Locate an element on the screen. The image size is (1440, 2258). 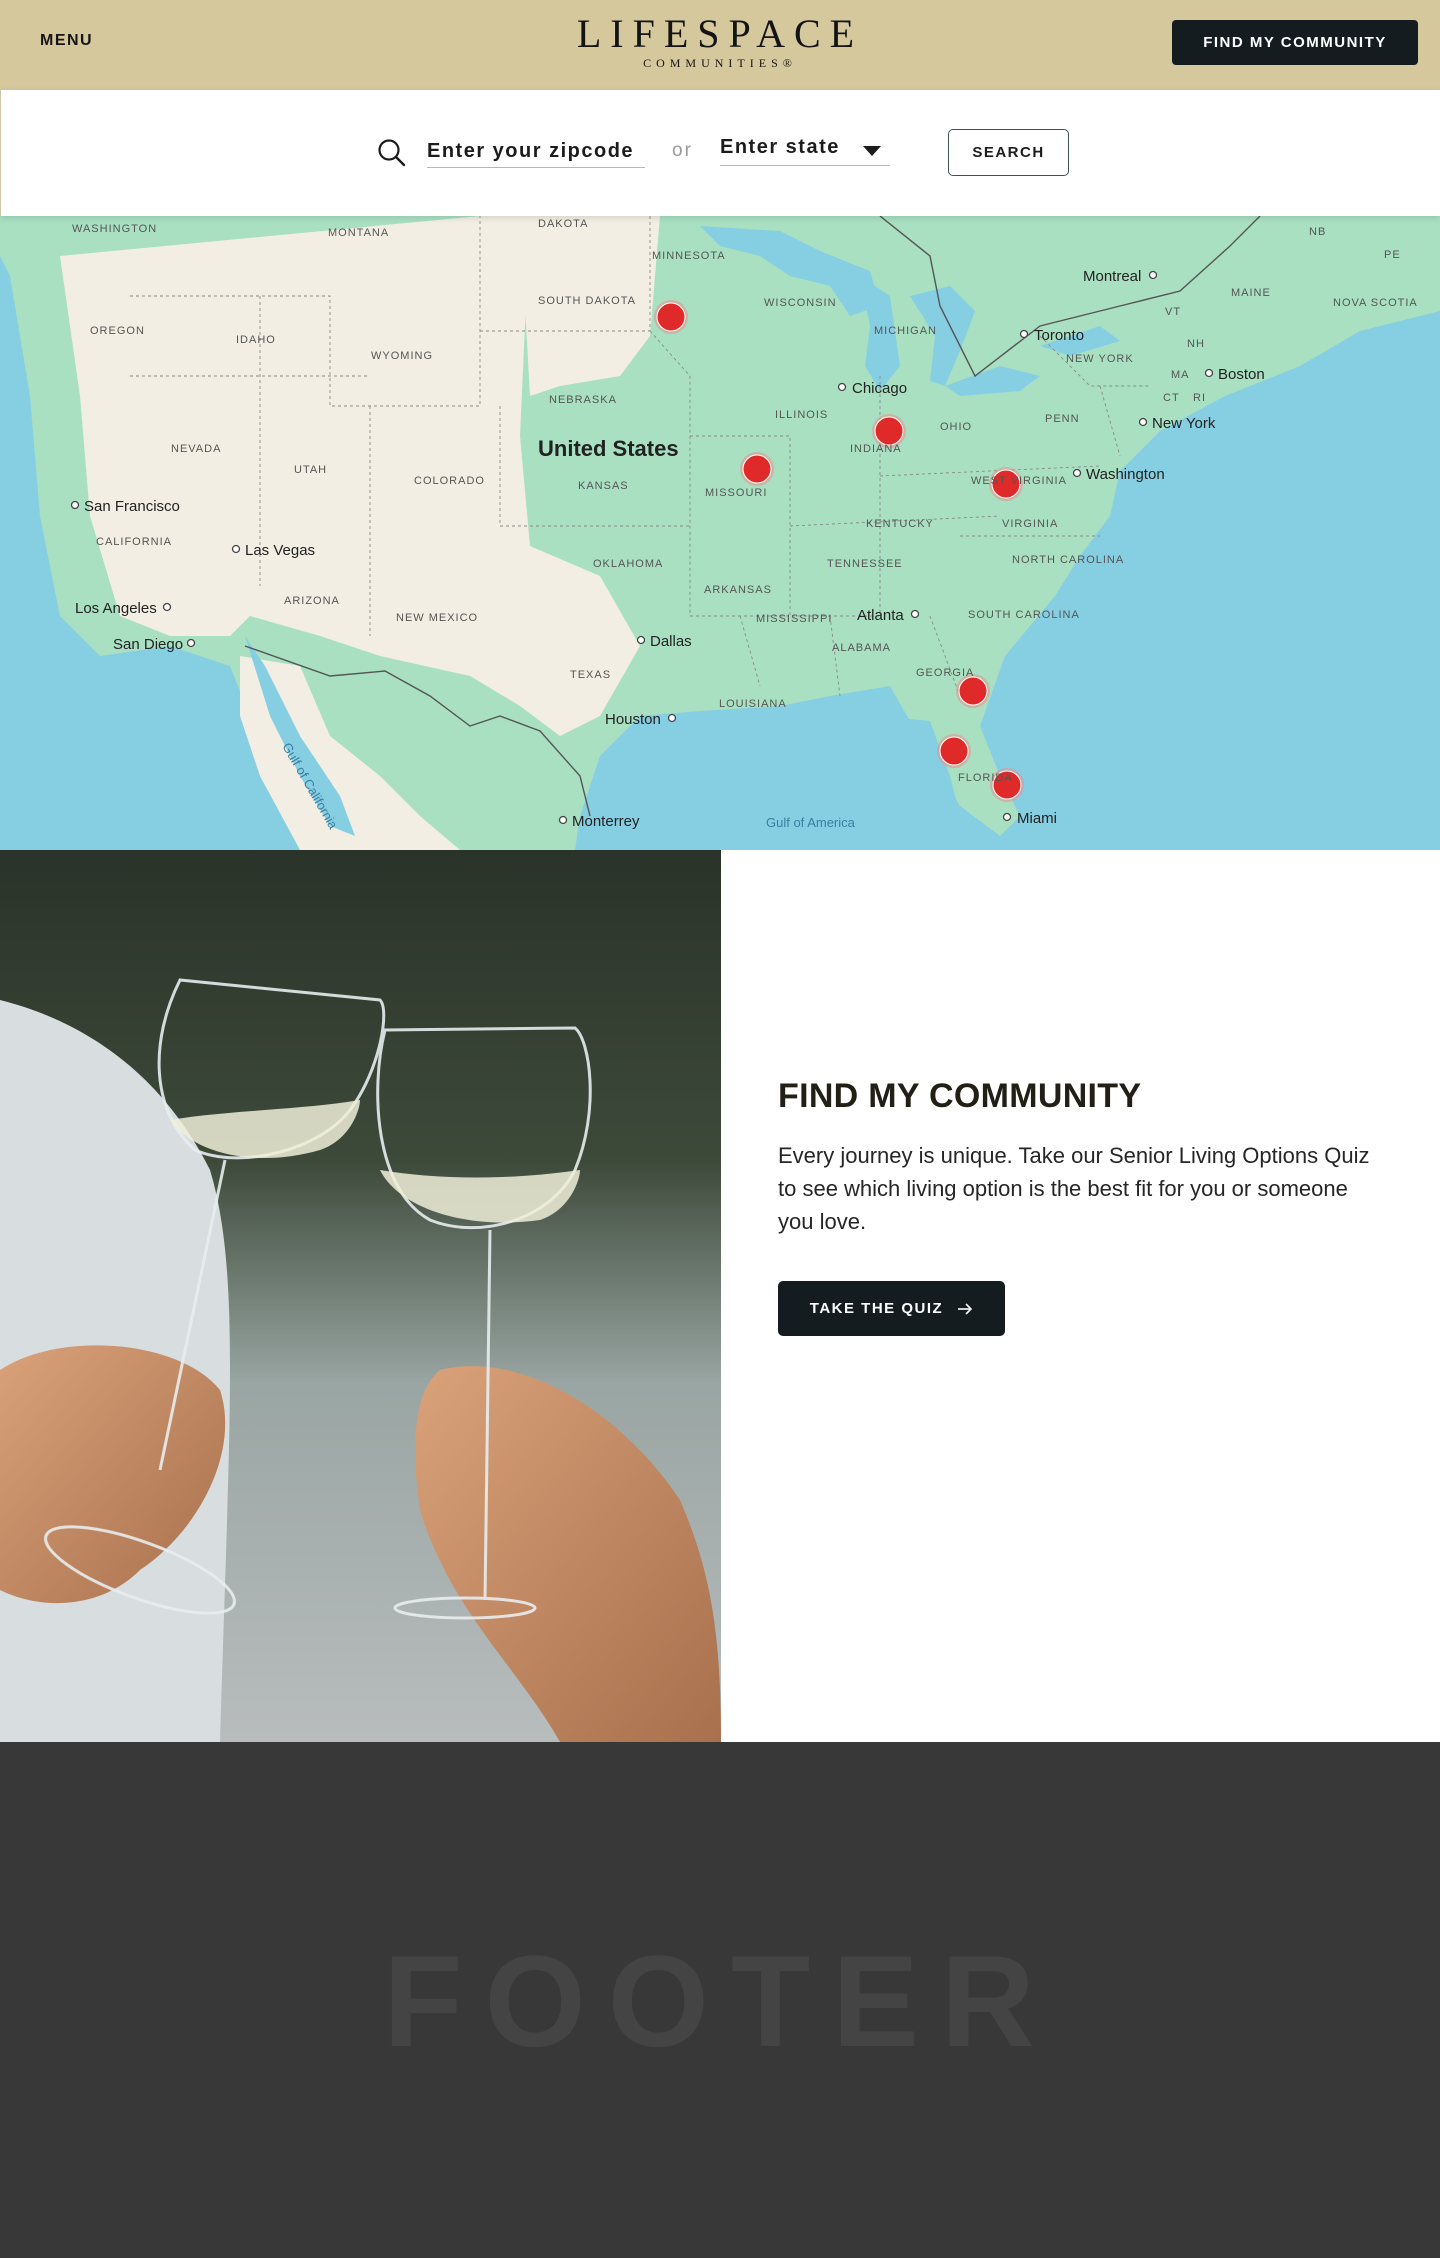
map-region-label: SOUTH DAKOTA is located at coordinates (587, 301).